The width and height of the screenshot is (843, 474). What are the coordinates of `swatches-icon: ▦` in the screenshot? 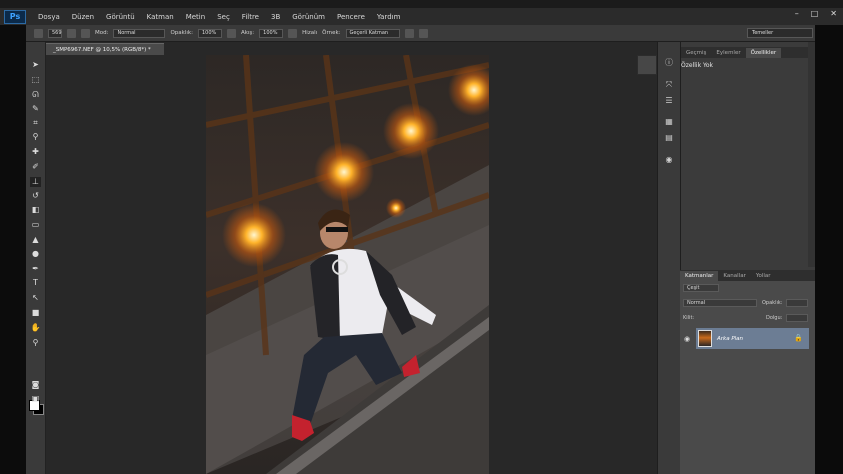 It's located at (669, 121).